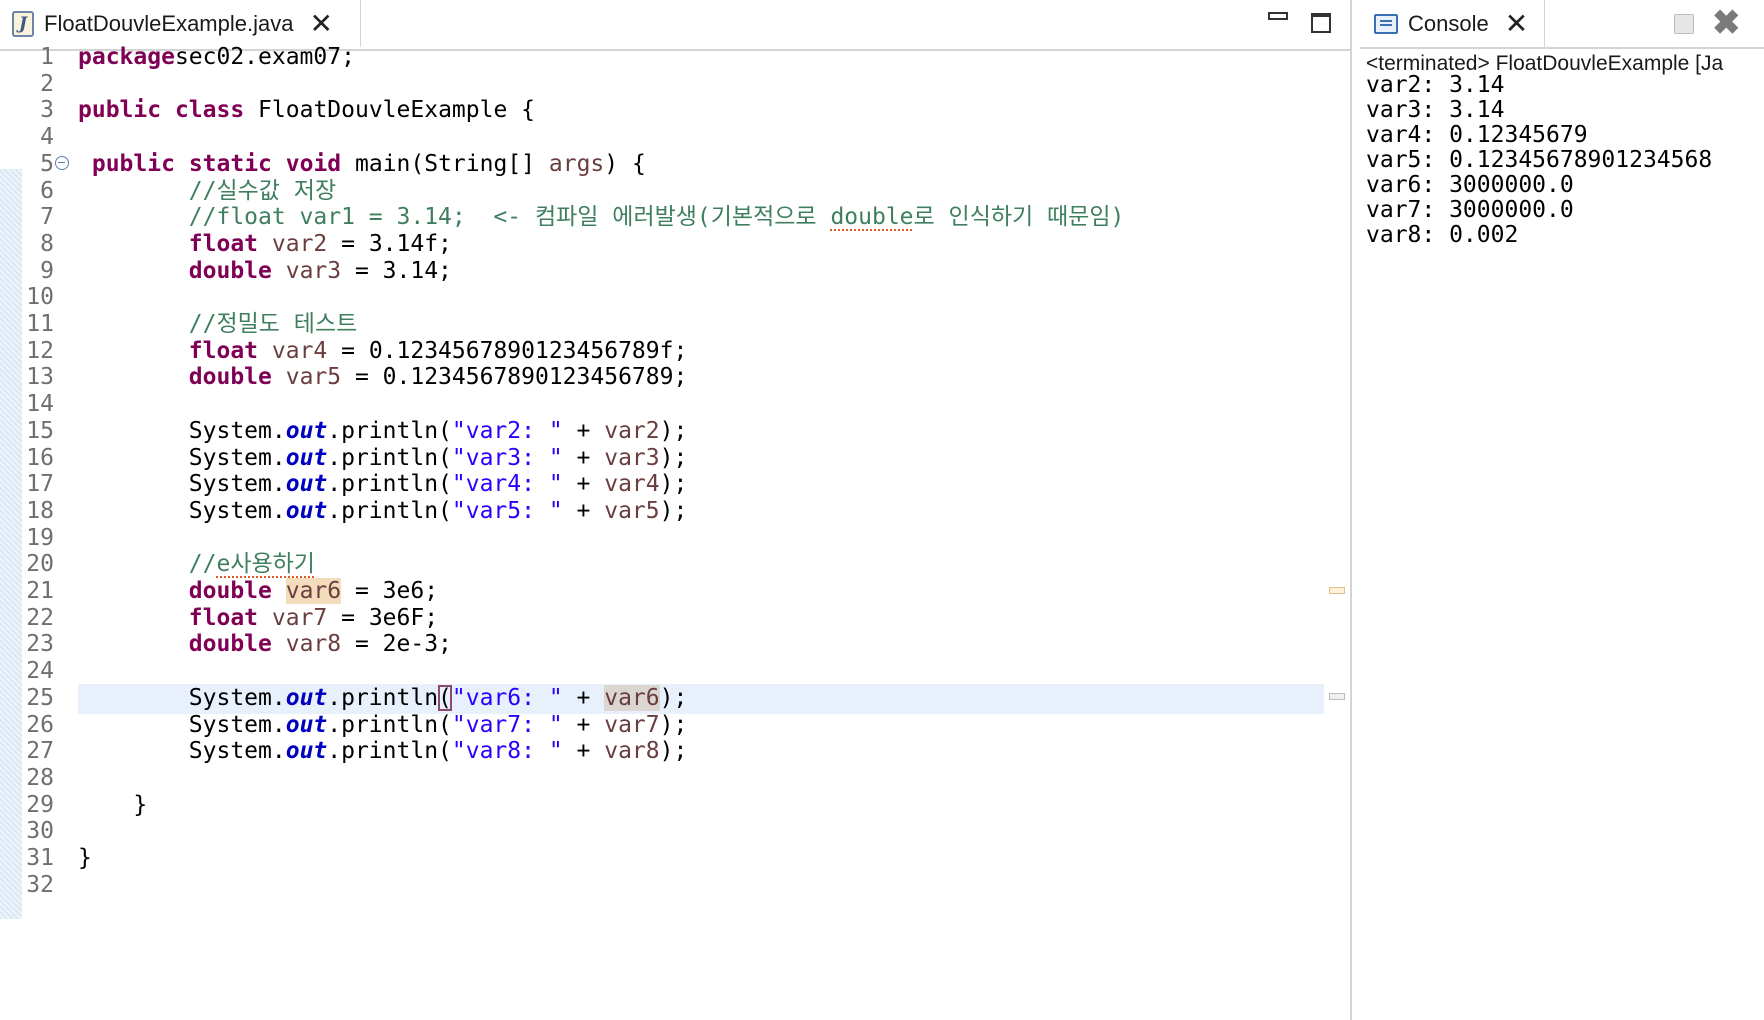  Describe the element at coordinates (264, 57) in the screenshot. I see `code-token: sec02.exam07;` at that location.